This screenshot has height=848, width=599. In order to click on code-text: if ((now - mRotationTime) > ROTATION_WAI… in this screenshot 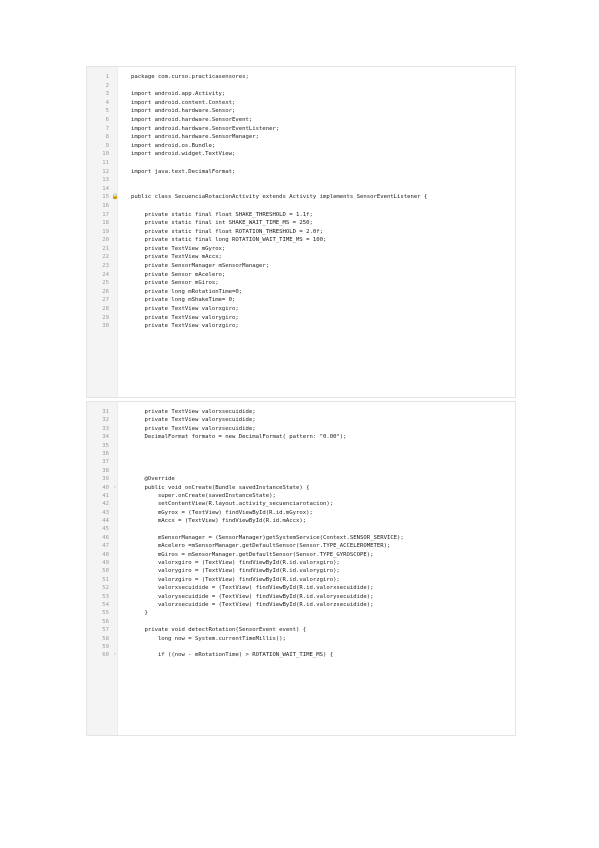, I will do `click(232, 655)`.